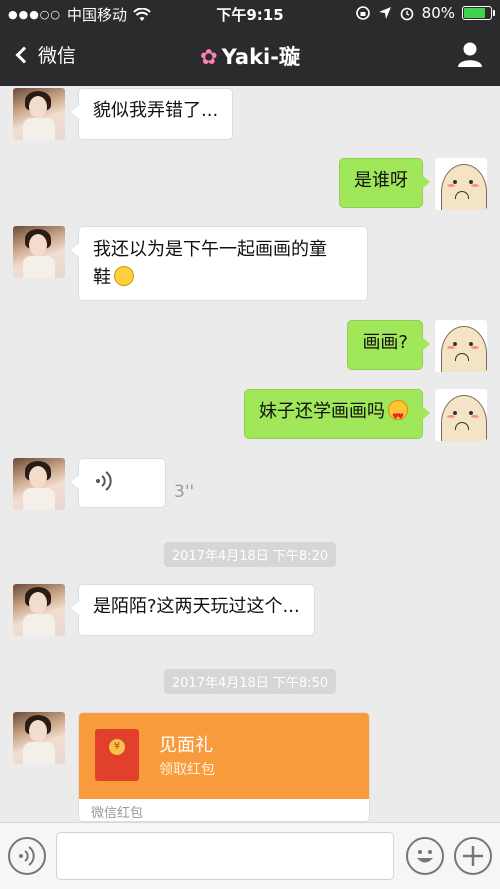 The image size is (500, 889). I want to click on battery-icon, so click(478, 13).